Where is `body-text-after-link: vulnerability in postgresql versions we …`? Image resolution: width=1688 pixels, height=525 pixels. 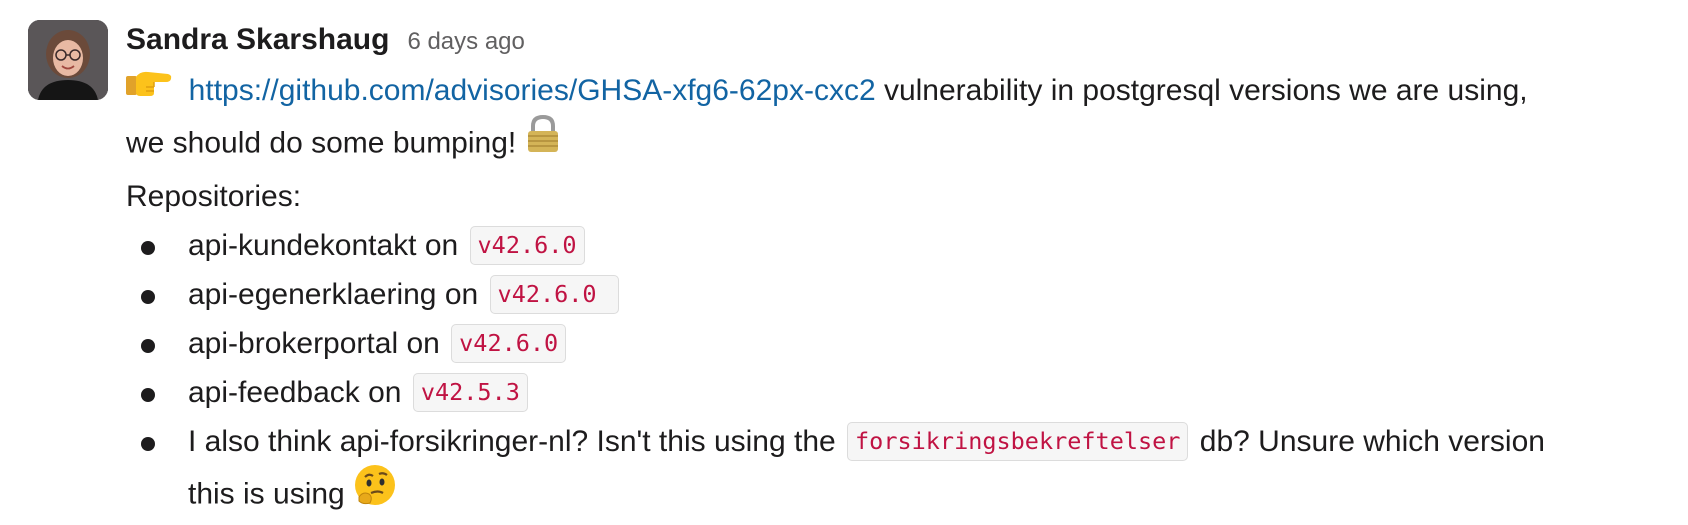
body-text-after-link: vulnerability in postgresql versions we … is located at coordinates (1201, 90).